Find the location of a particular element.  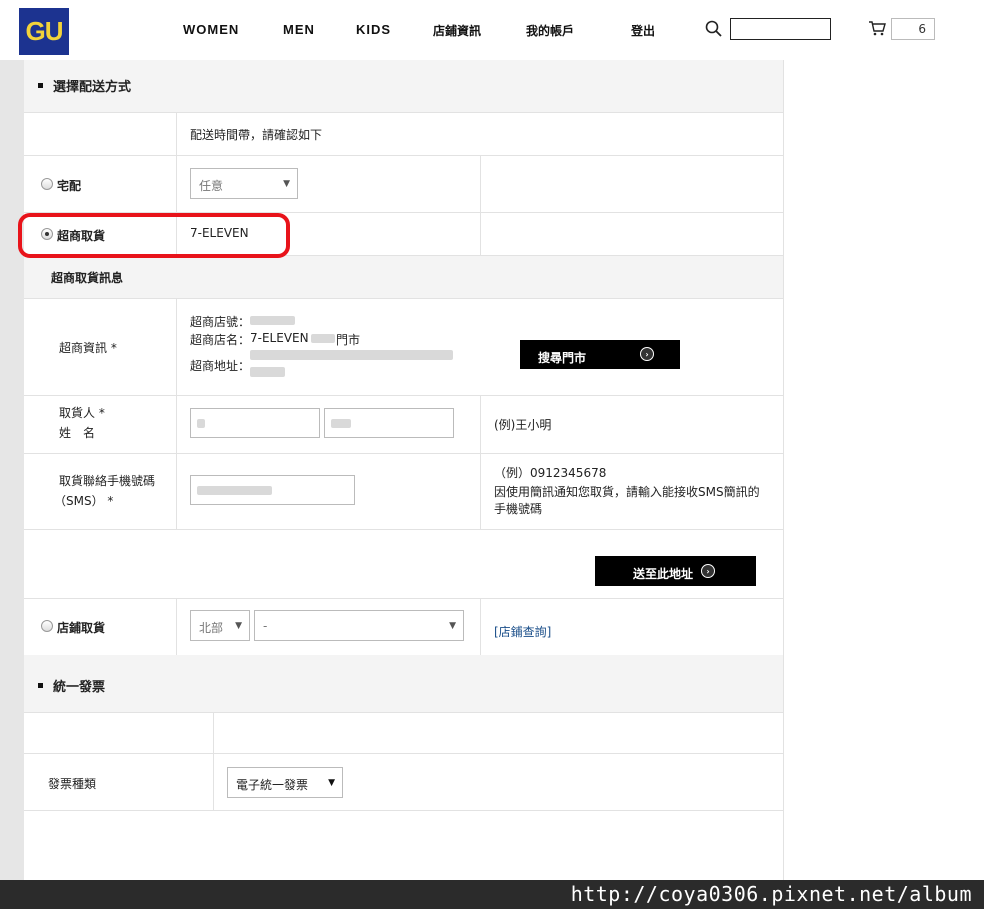

store-name-suffix: 門市 is located at coordinates (348, 340).